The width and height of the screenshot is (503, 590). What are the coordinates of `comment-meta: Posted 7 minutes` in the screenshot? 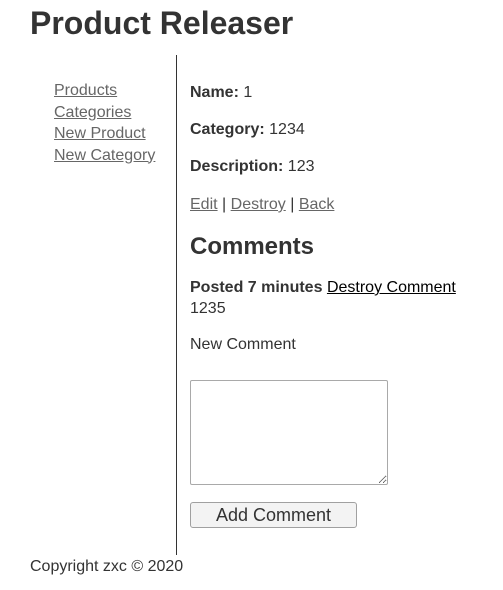 It's located at (256, 287).